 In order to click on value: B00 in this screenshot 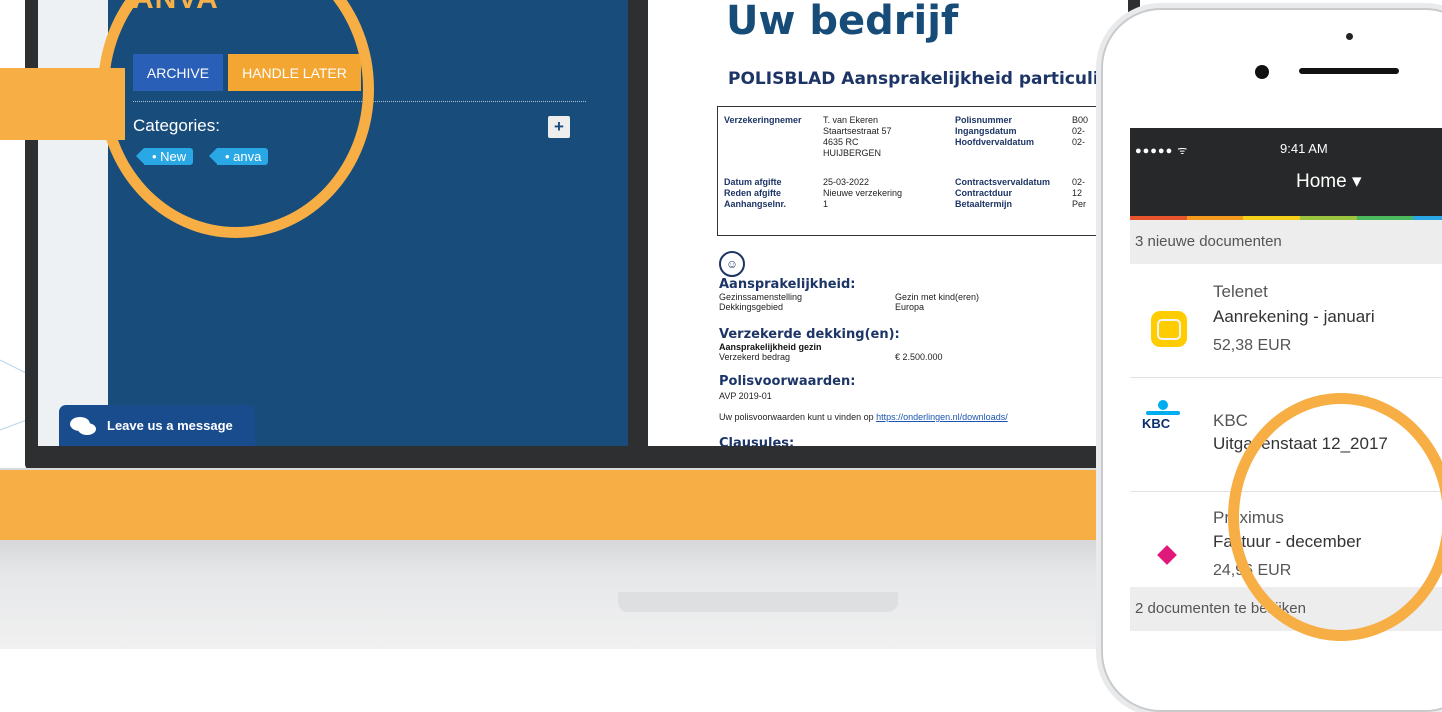, I will do `click(1080, 120)`.